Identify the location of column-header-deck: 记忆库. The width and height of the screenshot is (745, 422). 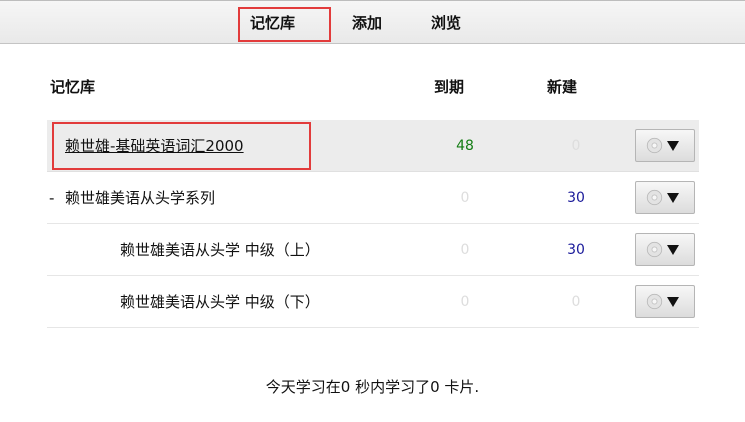
(73, 87).